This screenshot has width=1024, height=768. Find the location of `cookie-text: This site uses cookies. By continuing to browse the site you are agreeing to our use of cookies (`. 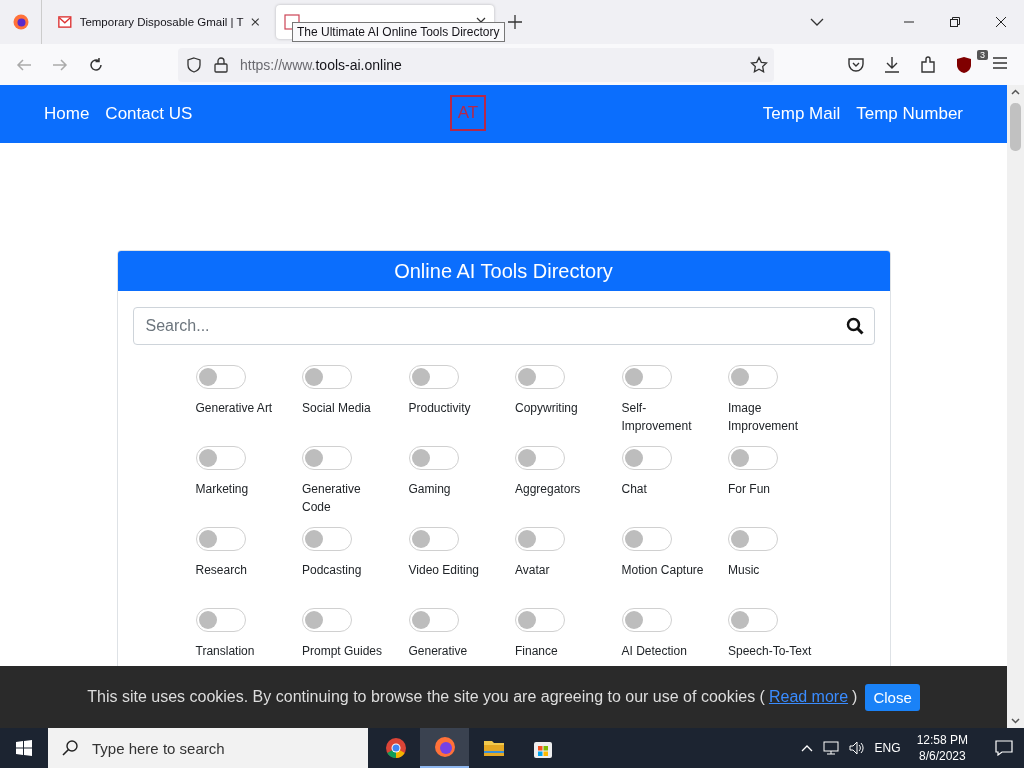

cookie-text: This site uses cookies. By continuing to browse the site you are agreeing to our use of cookies ( is located at coordinates (426, 697).